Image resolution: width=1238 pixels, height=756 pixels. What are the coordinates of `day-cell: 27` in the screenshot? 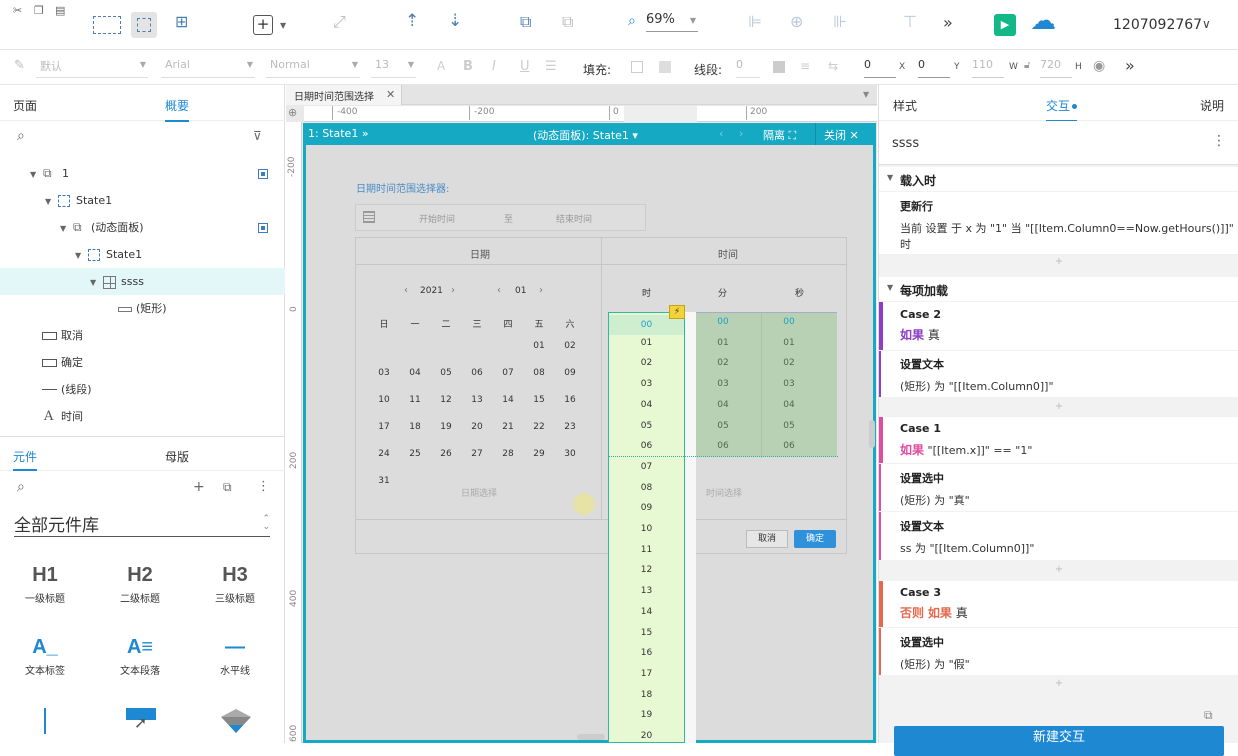 It's located at (477, 454).